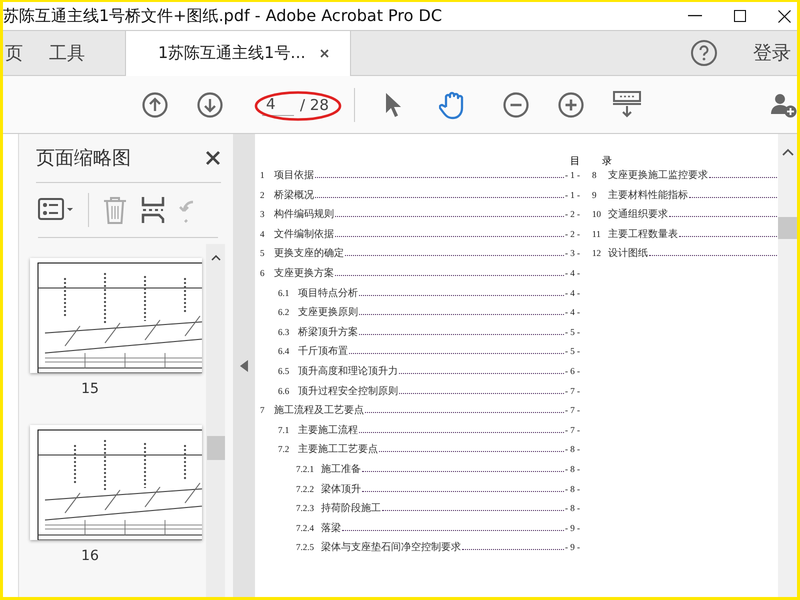  I want to click on toc-entry: 2 桥梁概况 - 1 -, so click(420, 198).